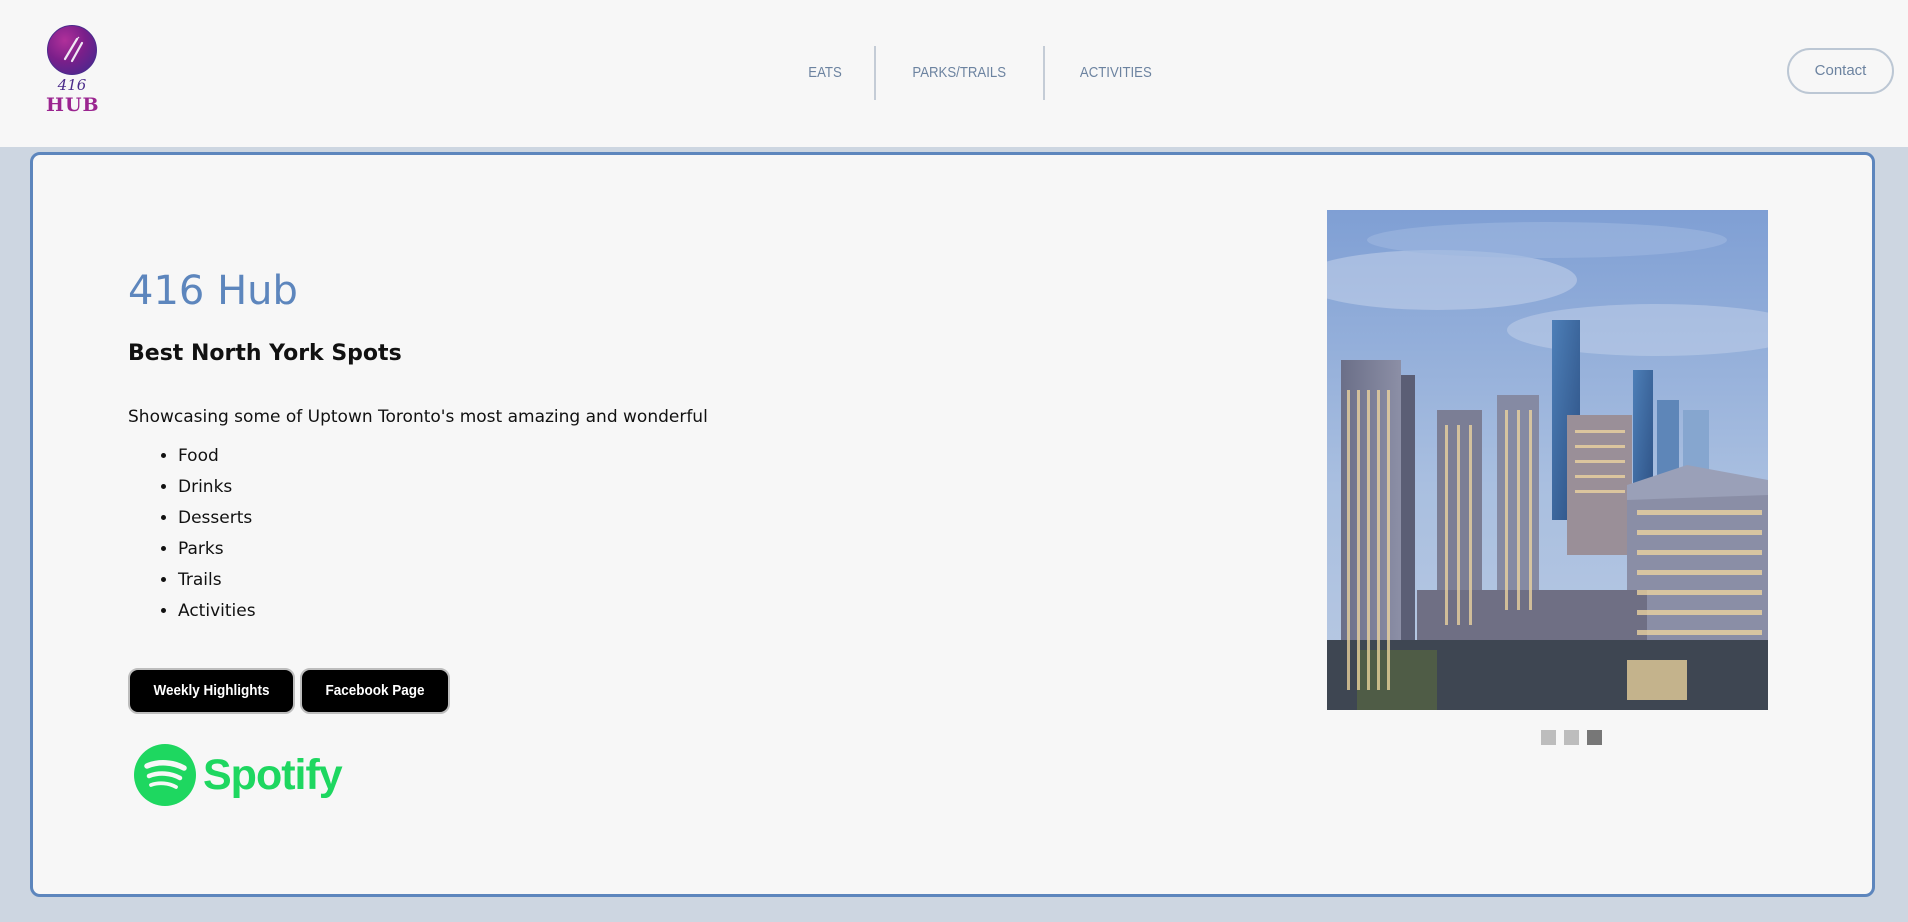  Describe the element at coordinates (265, 353) in the screenshot. I see `page-subtitle: Best North York Spots` at that location.